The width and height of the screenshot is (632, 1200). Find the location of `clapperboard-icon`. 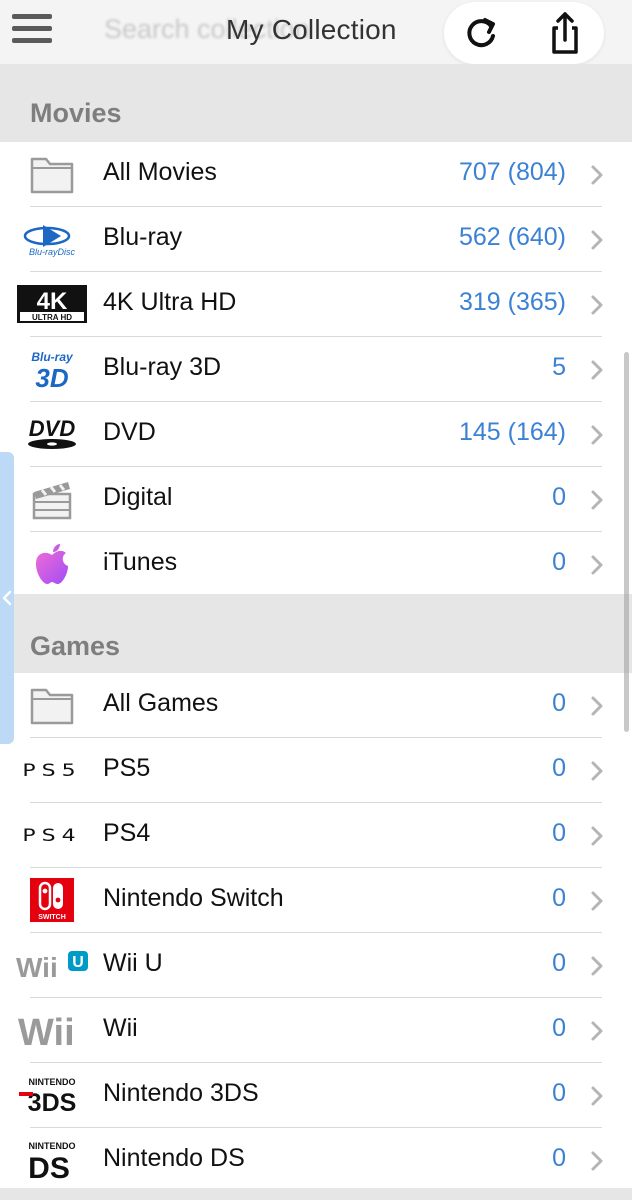

clapperboard-icon is located at coordinates (52, 499).